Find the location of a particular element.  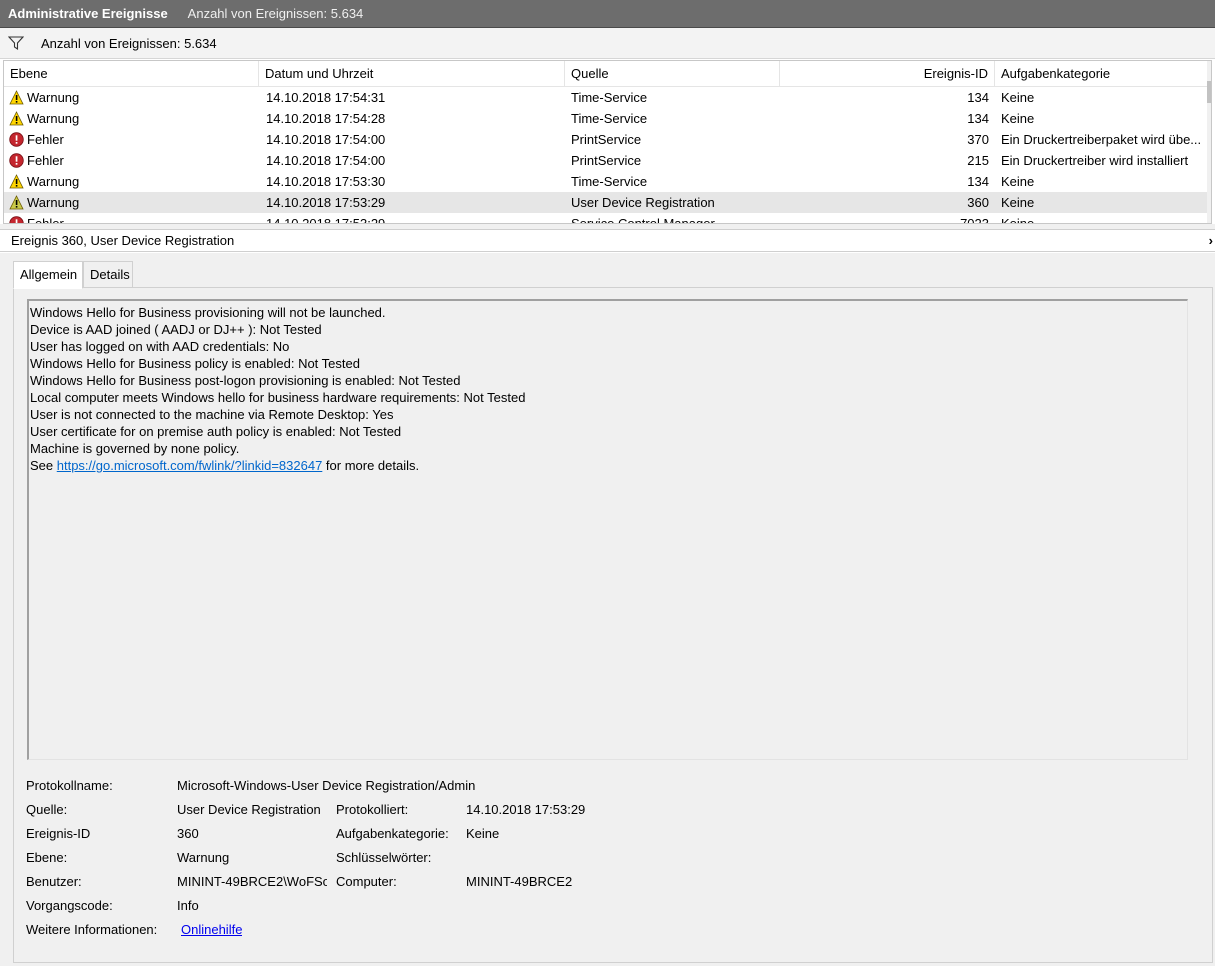

computer-value: MININT-49BRCE2 is located at coordinates (519, 881).